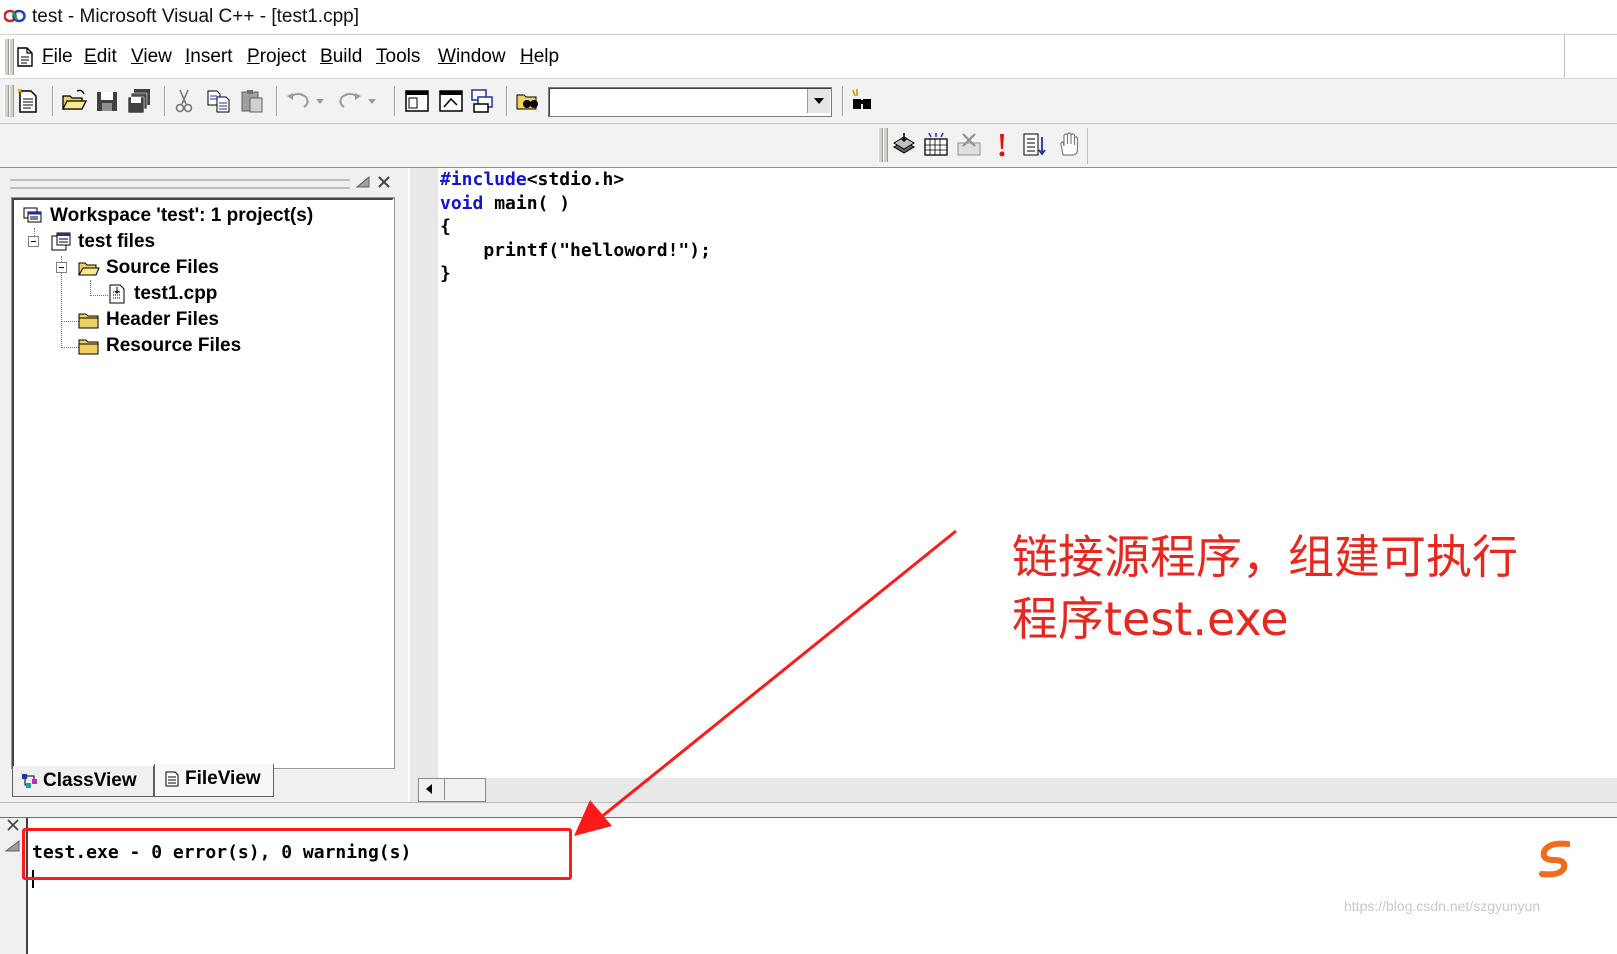 The width and height of the screenshot is (1617, 954). I want to click on output-splitter, so click(808, 810).